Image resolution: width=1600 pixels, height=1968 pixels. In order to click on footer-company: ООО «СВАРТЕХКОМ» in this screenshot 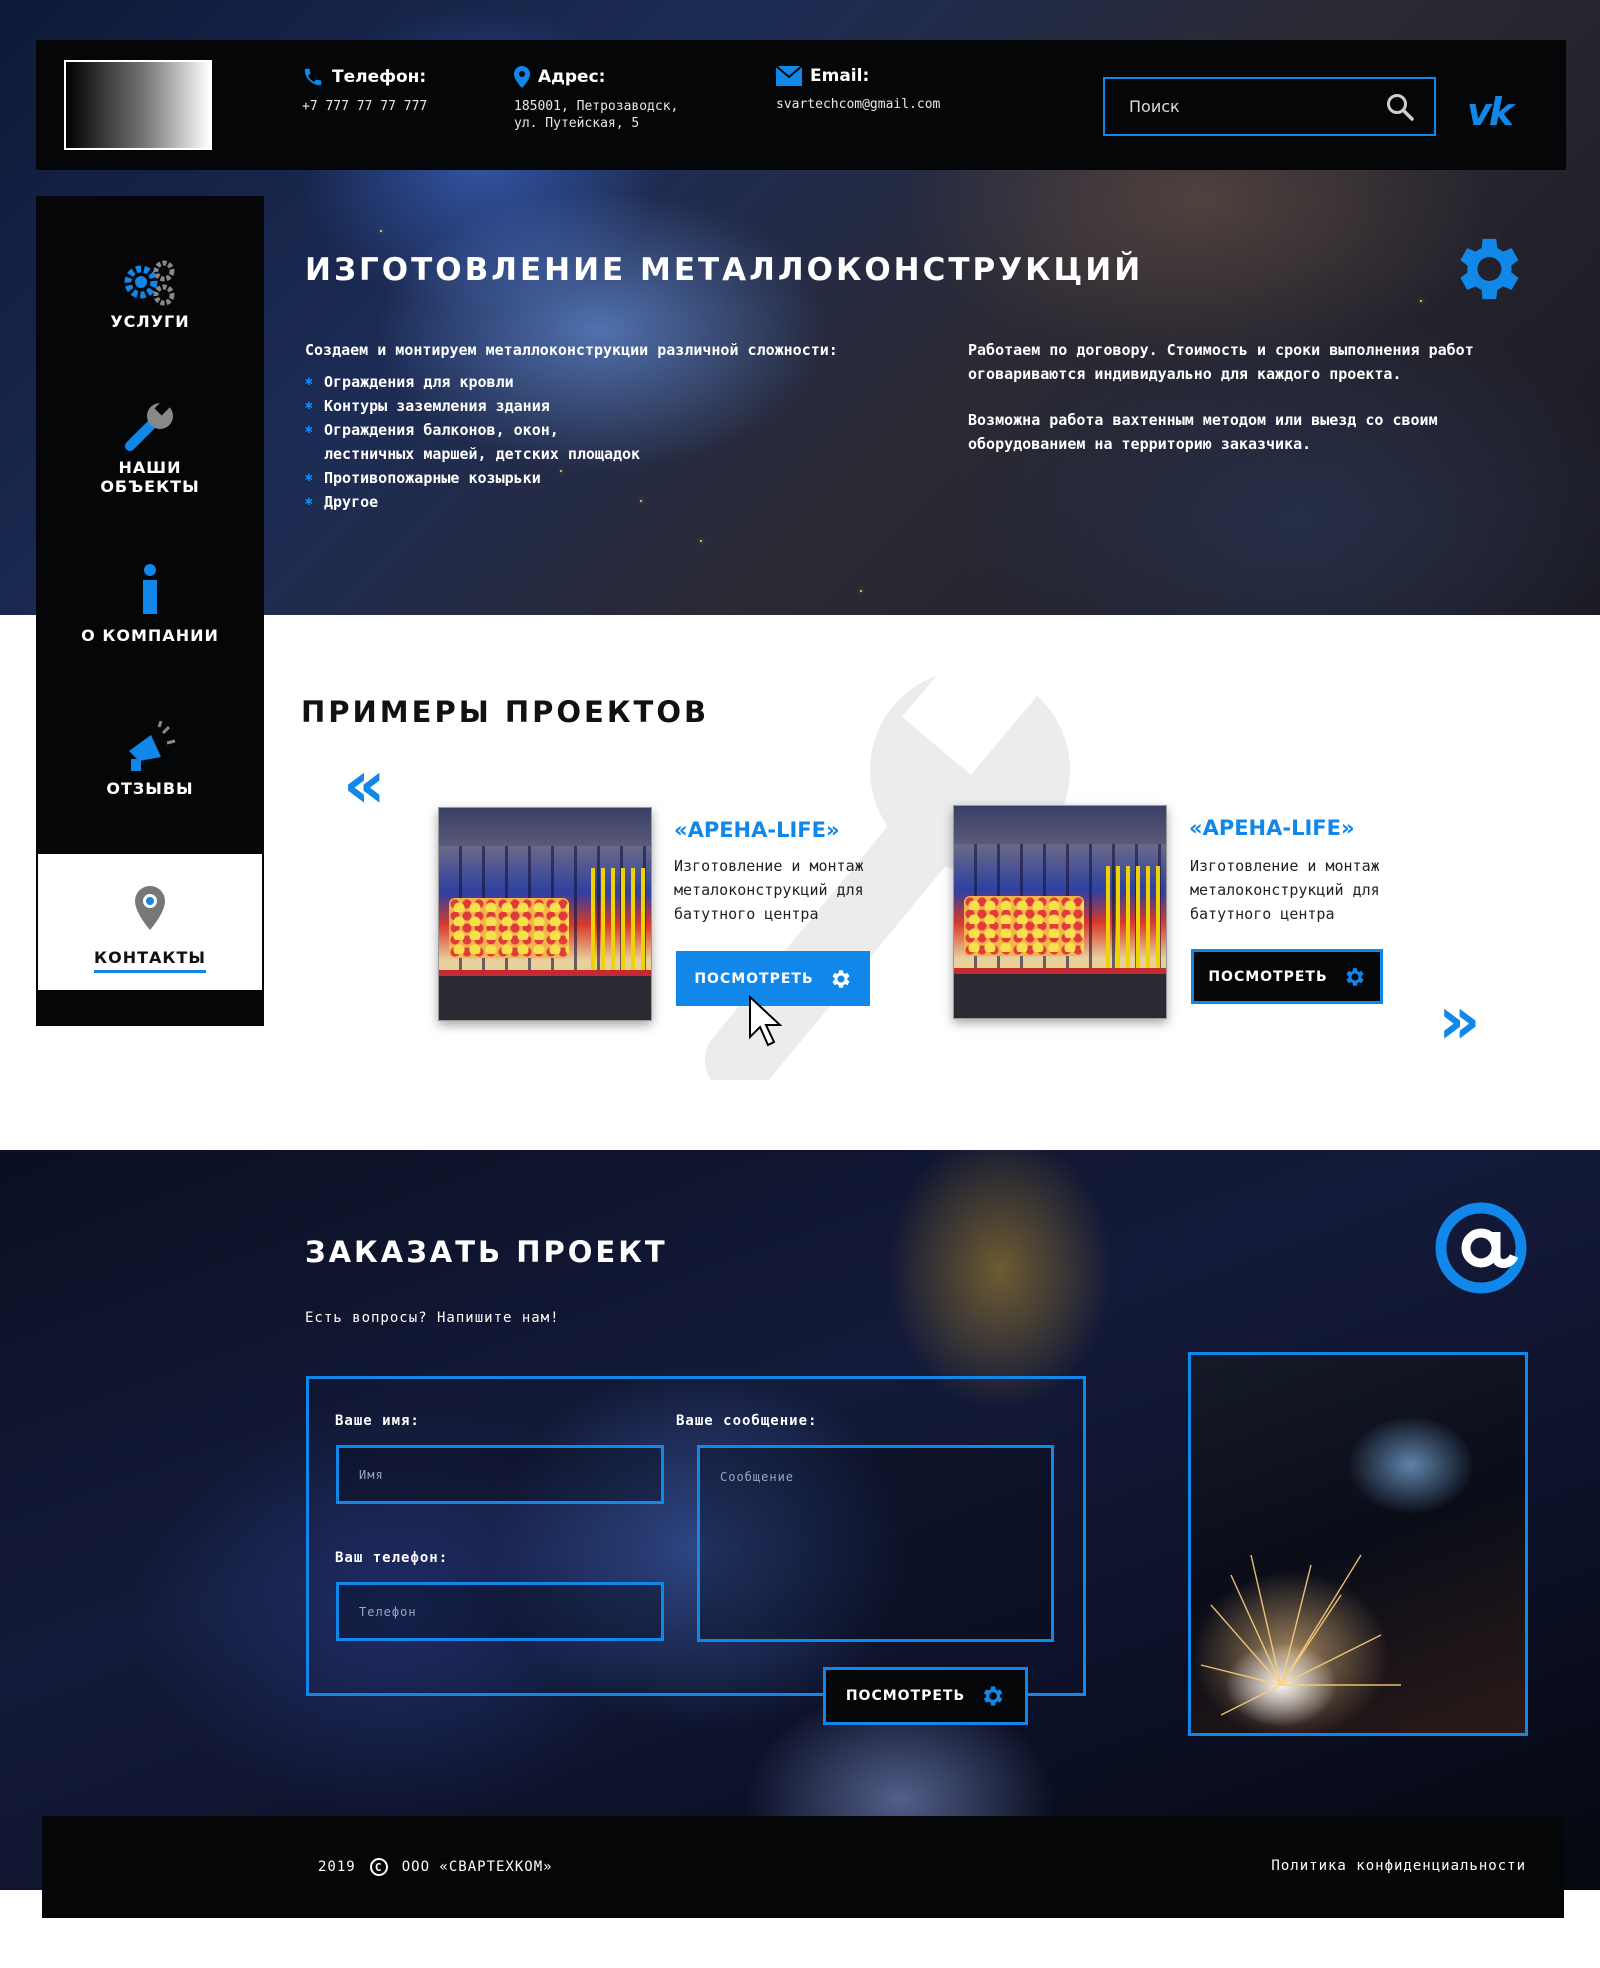, I will do `click(477, 1867)`.